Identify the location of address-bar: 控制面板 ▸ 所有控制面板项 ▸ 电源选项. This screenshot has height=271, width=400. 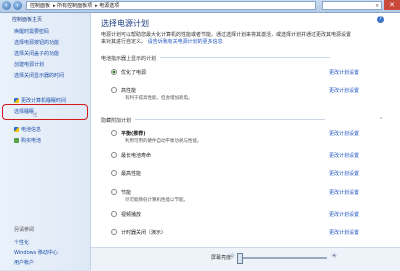
(171, 5).